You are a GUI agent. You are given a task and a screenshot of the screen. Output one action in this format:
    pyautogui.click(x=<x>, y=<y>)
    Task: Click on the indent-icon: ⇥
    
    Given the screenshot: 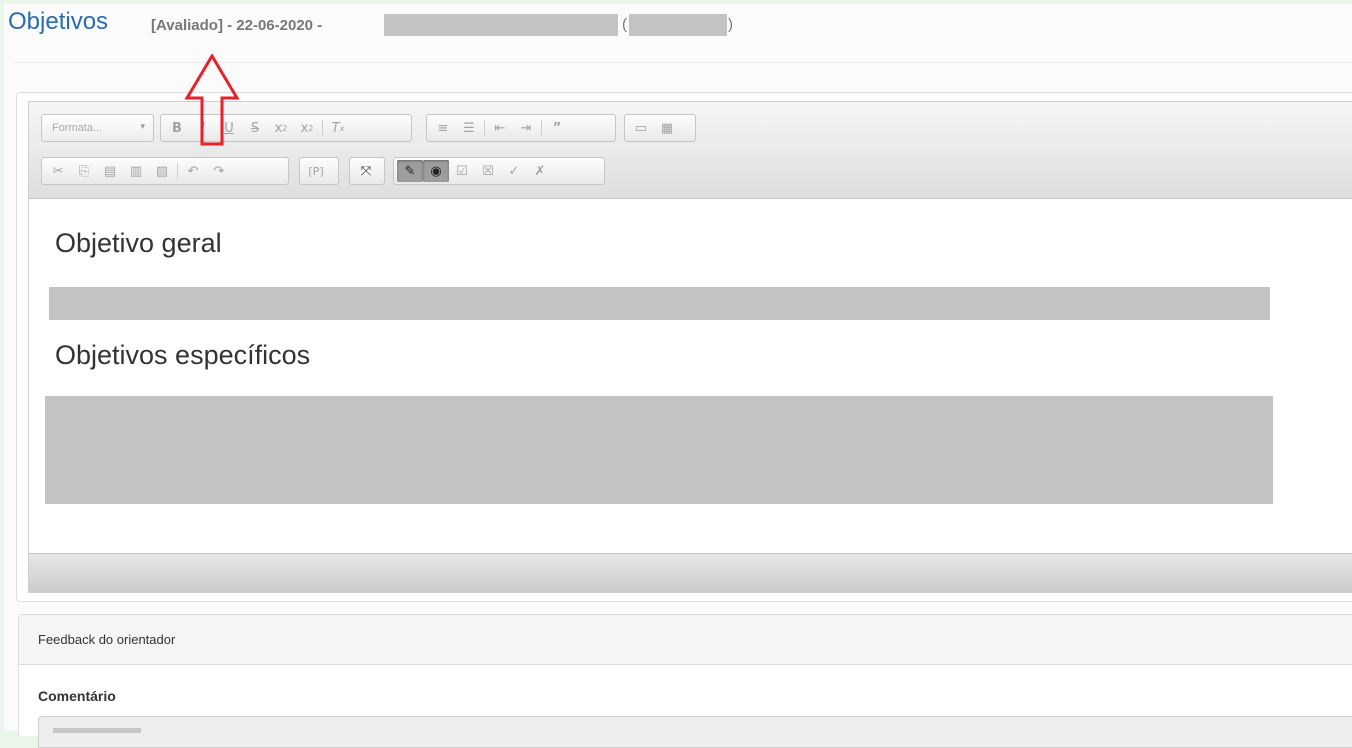 What is the action you would take?
    pyautogui.click(x=526, y=128)
    